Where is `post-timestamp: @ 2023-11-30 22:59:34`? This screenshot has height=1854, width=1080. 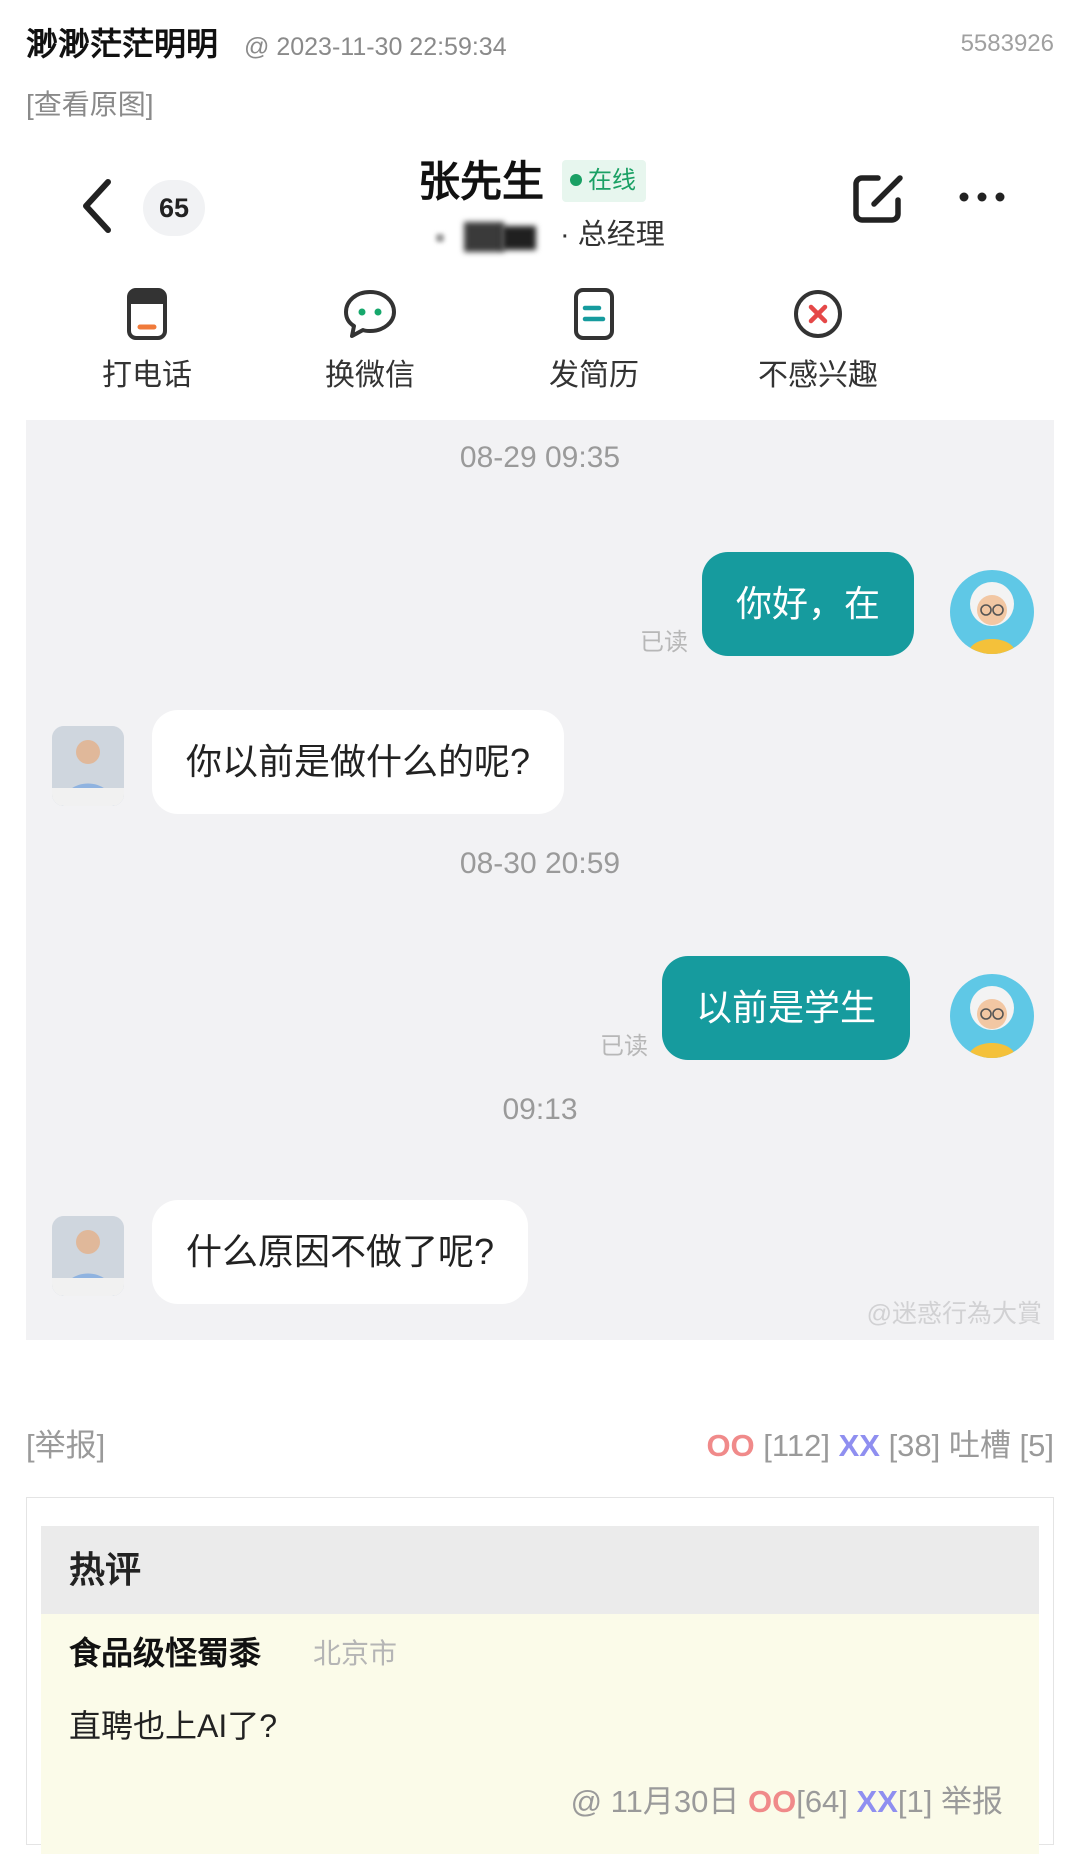
post-timestamp: @ 2023-11-30 22:59:34 is located at coordinates (375, 47).